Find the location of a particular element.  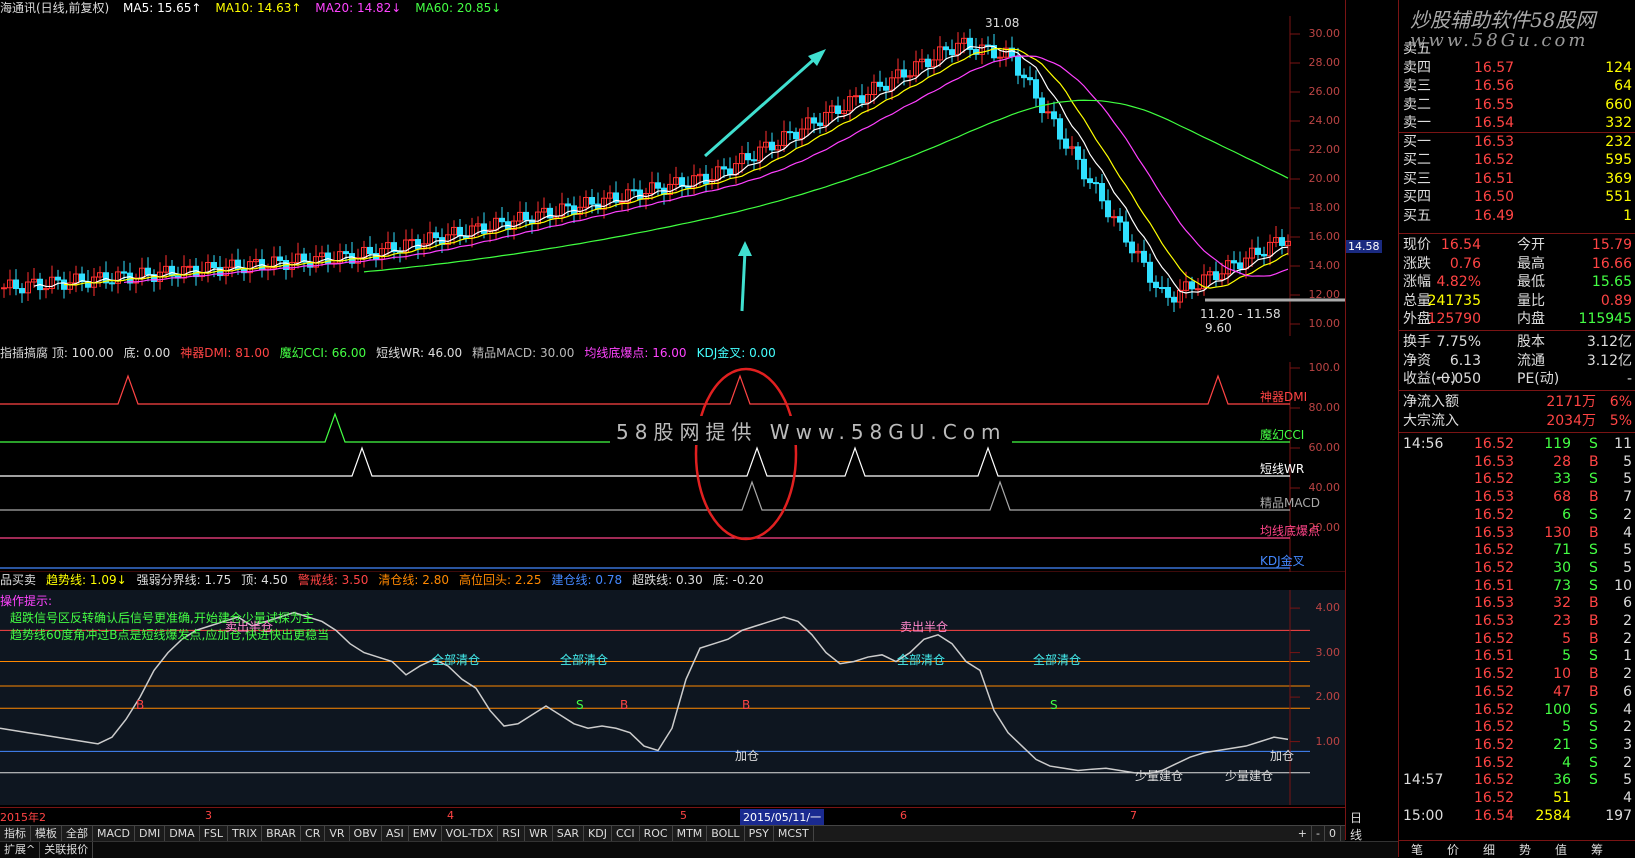

signal-label: 全部清仓 is located at coordinates (584, 660).